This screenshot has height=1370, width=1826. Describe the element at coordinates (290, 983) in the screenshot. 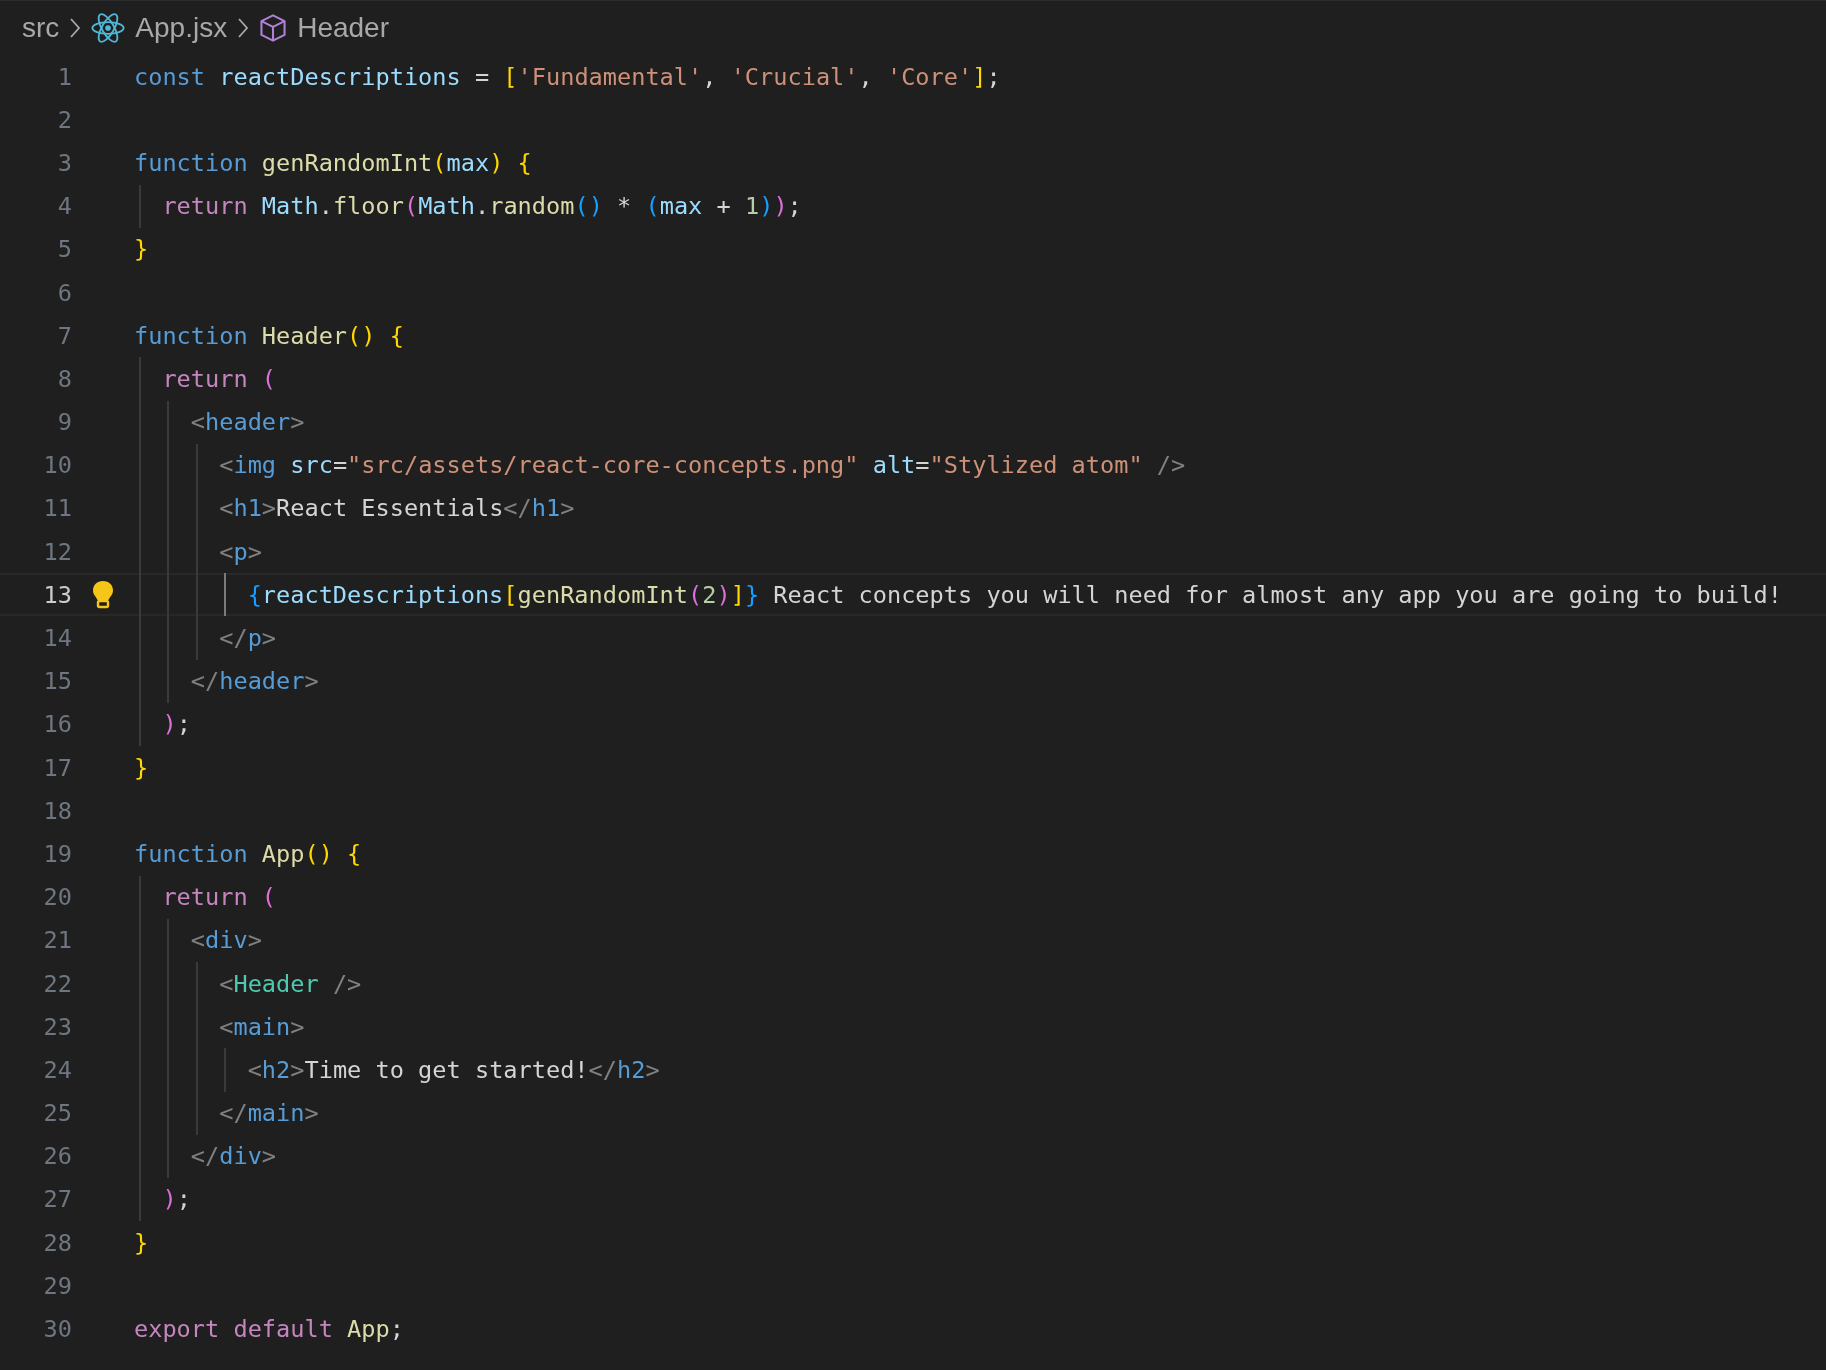

I see `code-line: <Header />` at that location.